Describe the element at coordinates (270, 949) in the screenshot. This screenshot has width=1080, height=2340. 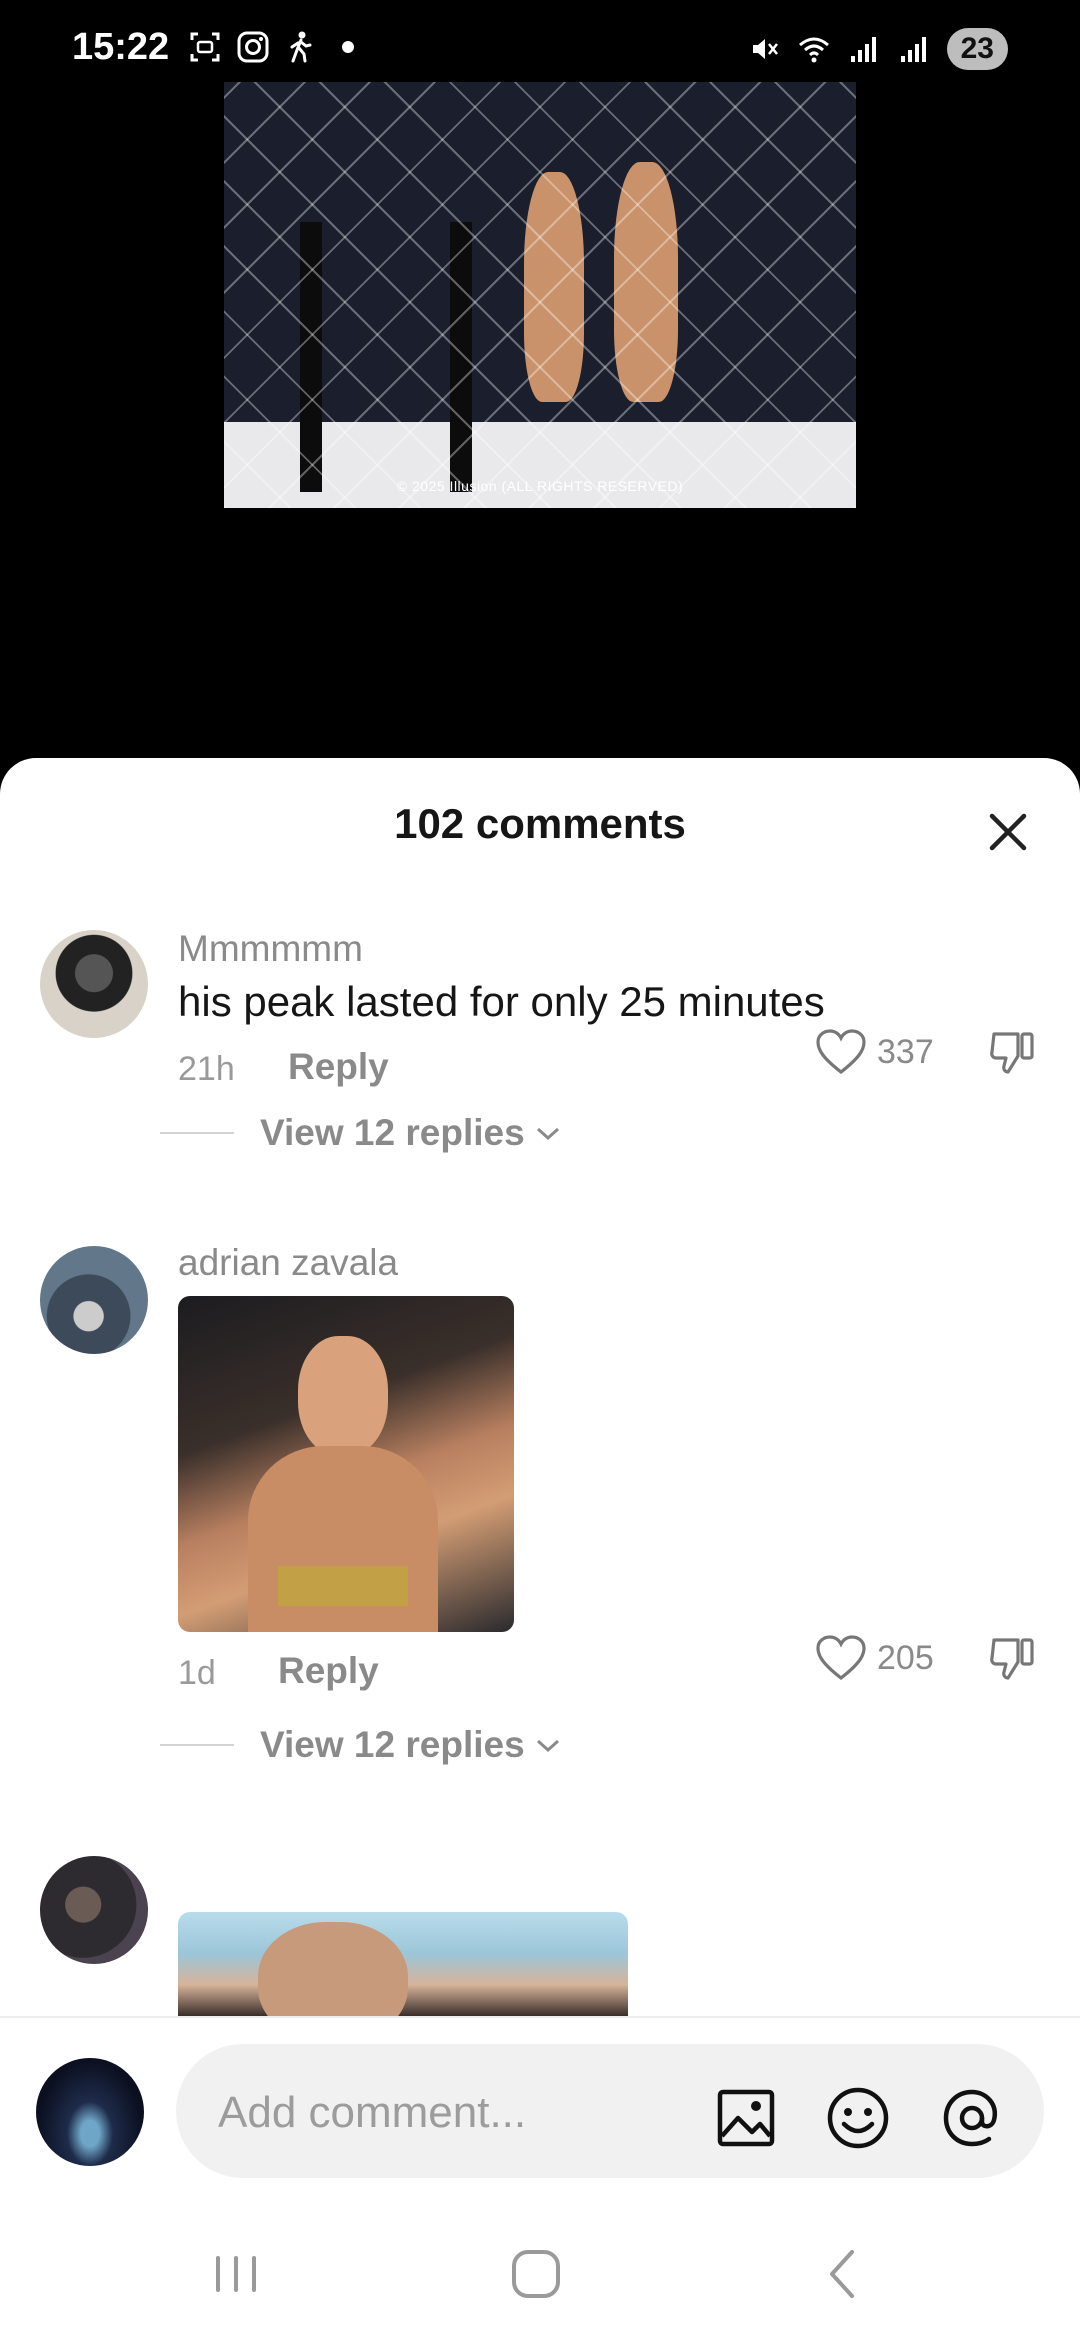
I see `comment-username: Mmmmmm` at that location.